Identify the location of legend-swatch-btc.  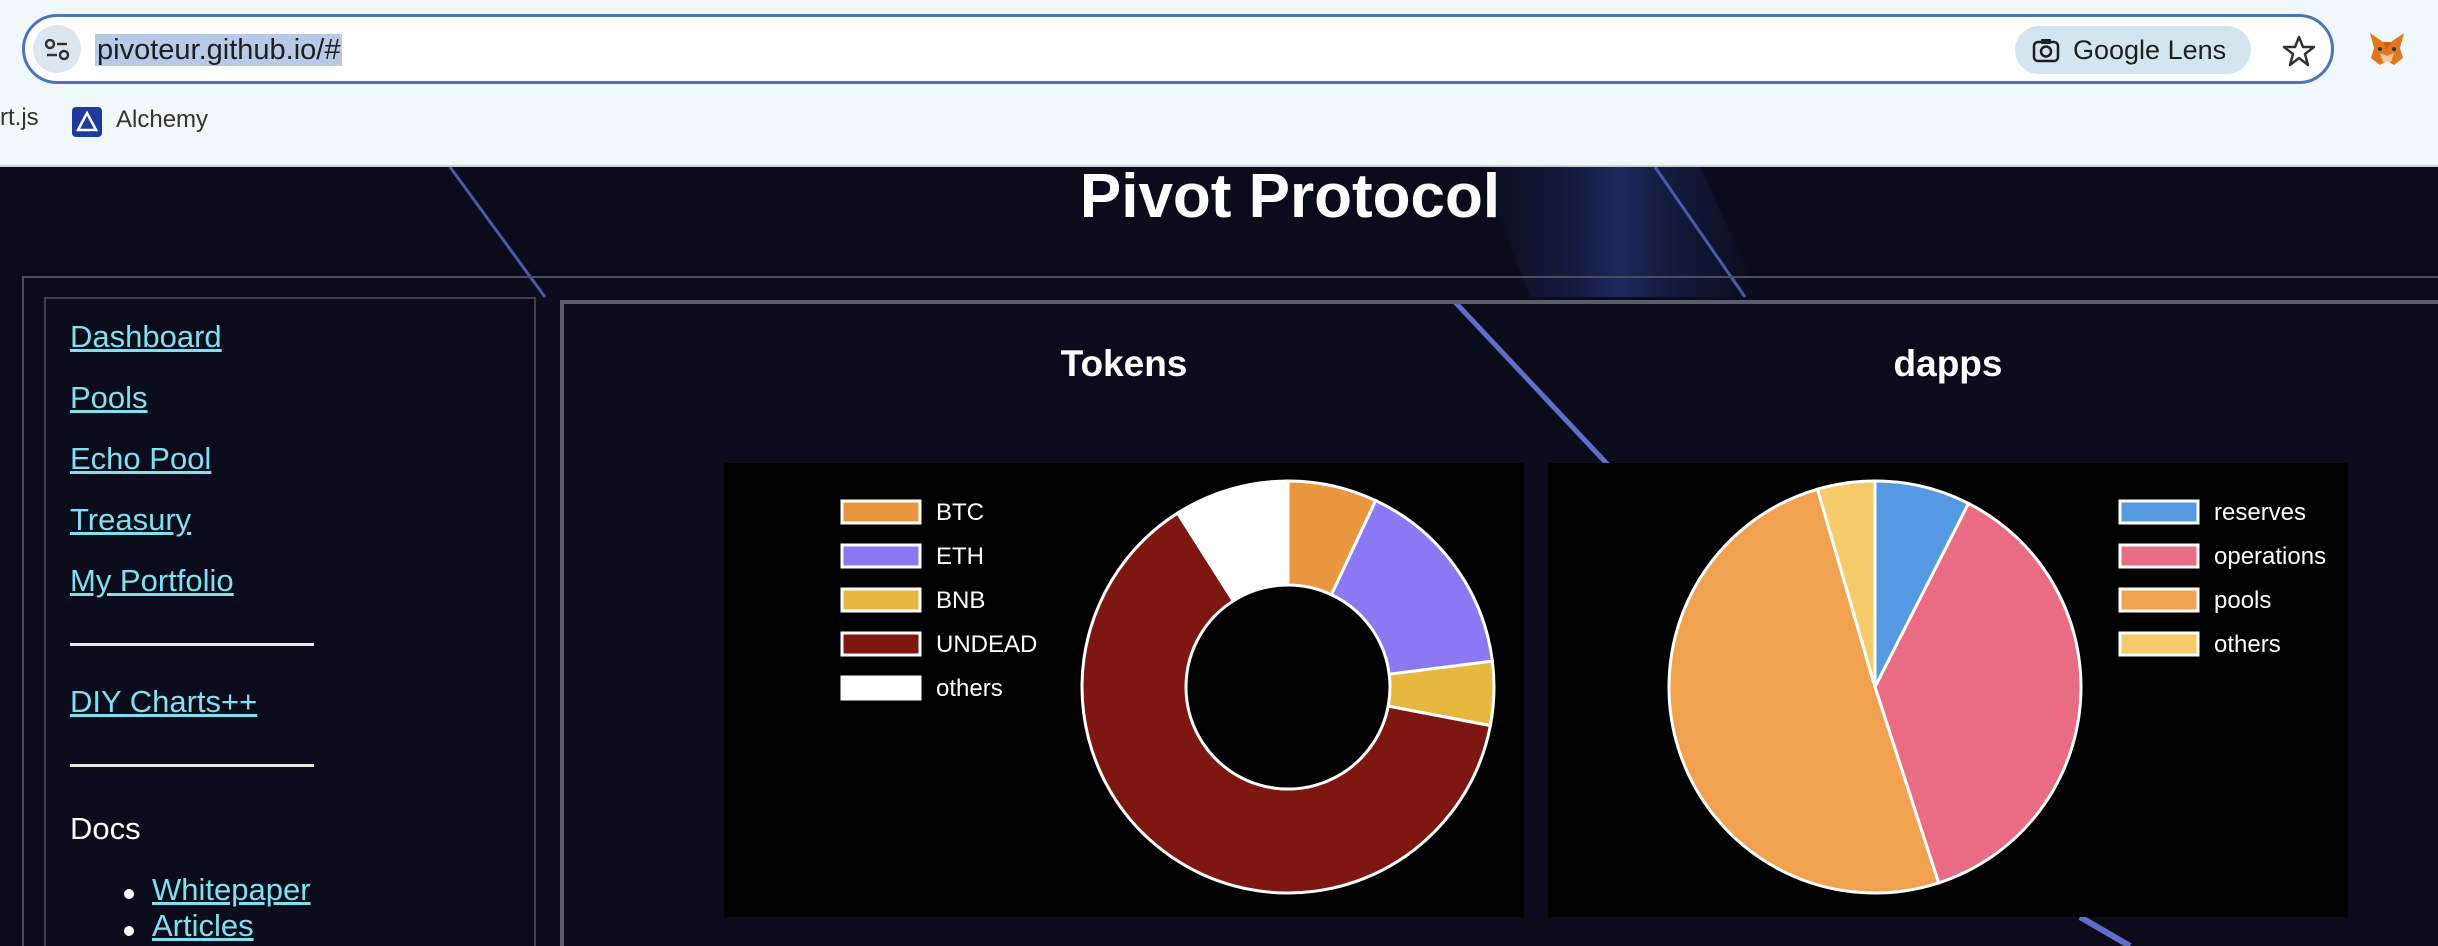
(881, 512).